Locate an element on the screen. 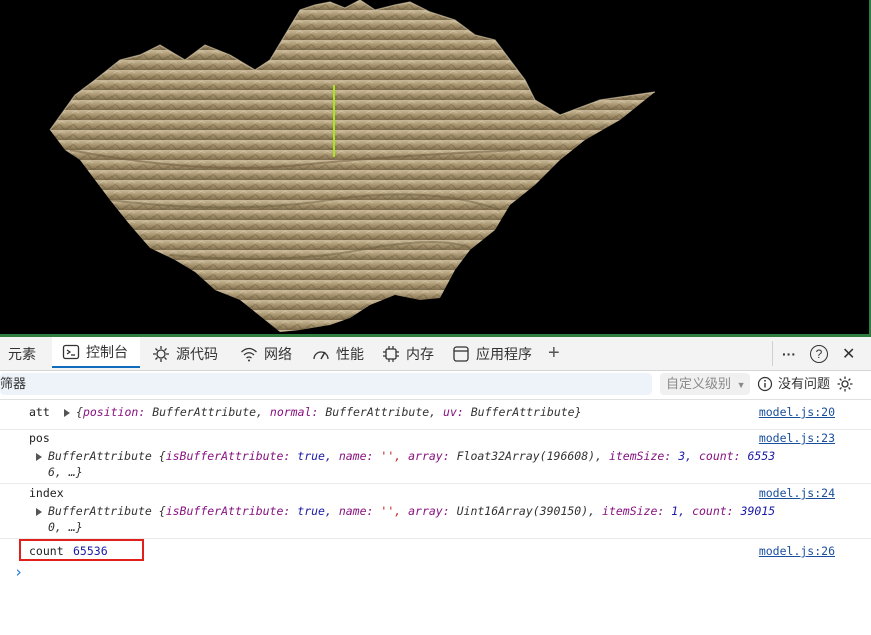 The image size is (871, 635). tab-memory-label: 内存 is located at coordinates (420, 353).